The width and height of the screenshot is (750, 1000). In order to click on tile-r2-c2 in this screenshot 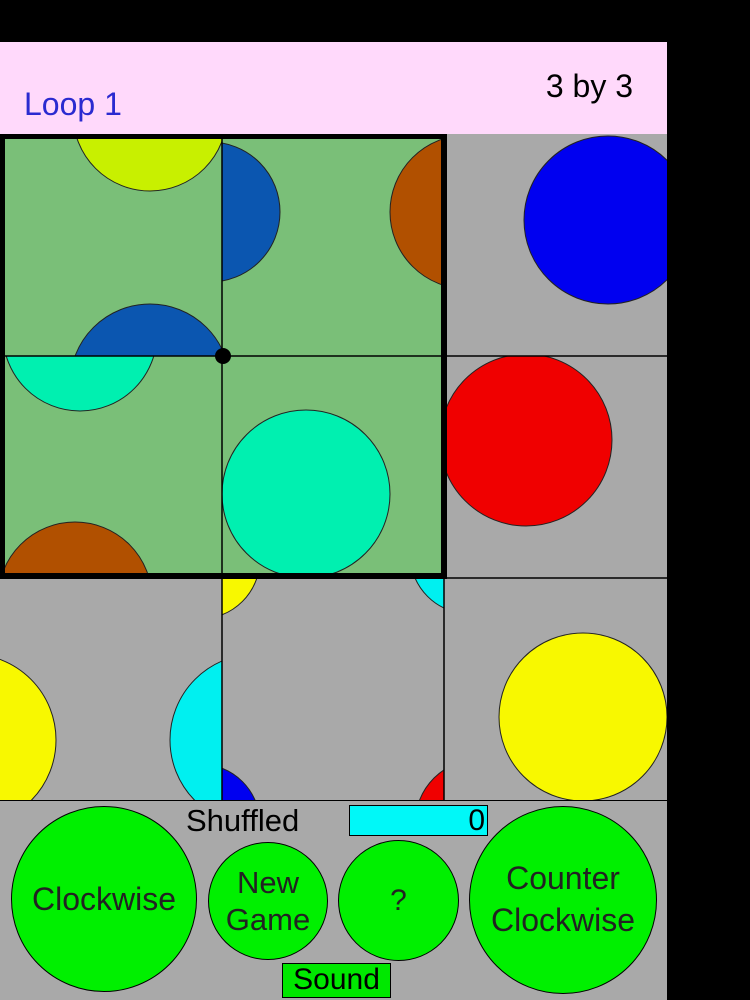, I will do `click(333, 467)`.